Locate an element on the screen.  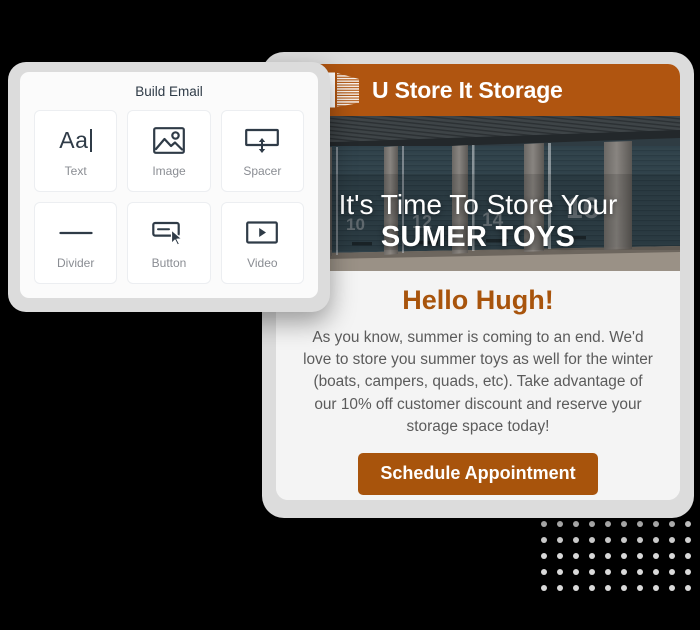
email-header-bar: U Store It Storage is located at coordinates (478, 90).